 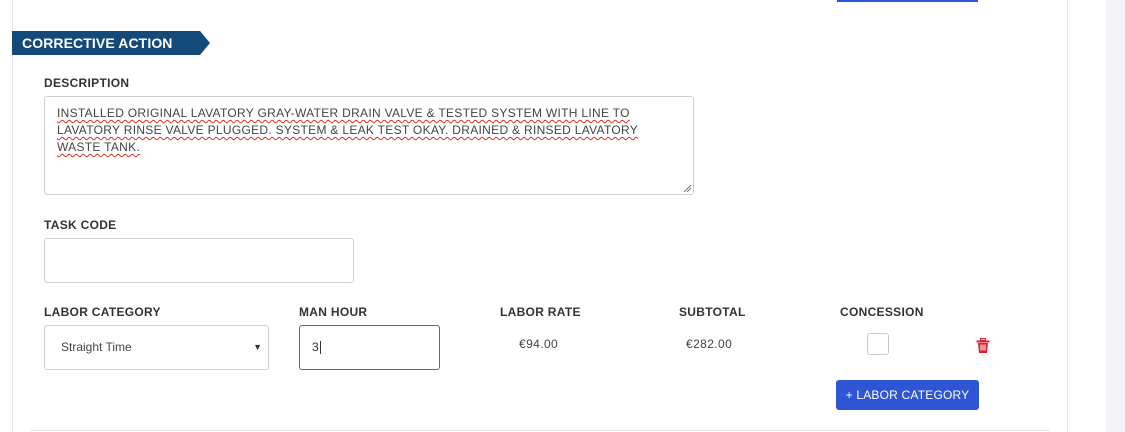 I want to click on resize-handle-icon, so click(x=687, y=188).